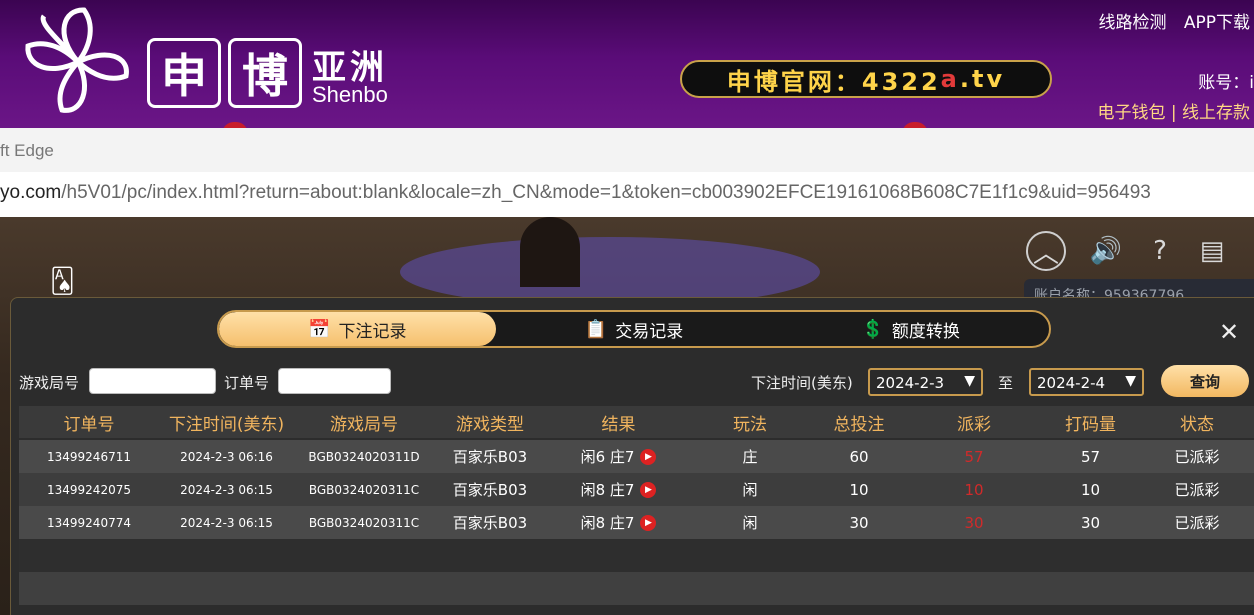 The height and width of the screenshot is (615, 1254). What do you see at coordinates (319, 329) in the screenshot?
I see `calendar-icon: 📅` at bounding box center [319, 329].